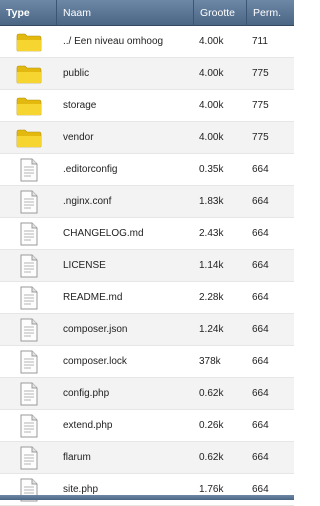 The height and width of the screenshot is (506, 320). What do you see at coordinates (125, 425) in the screenshot?
I see `file-name: extend.php` at bounding box center [125, 425].